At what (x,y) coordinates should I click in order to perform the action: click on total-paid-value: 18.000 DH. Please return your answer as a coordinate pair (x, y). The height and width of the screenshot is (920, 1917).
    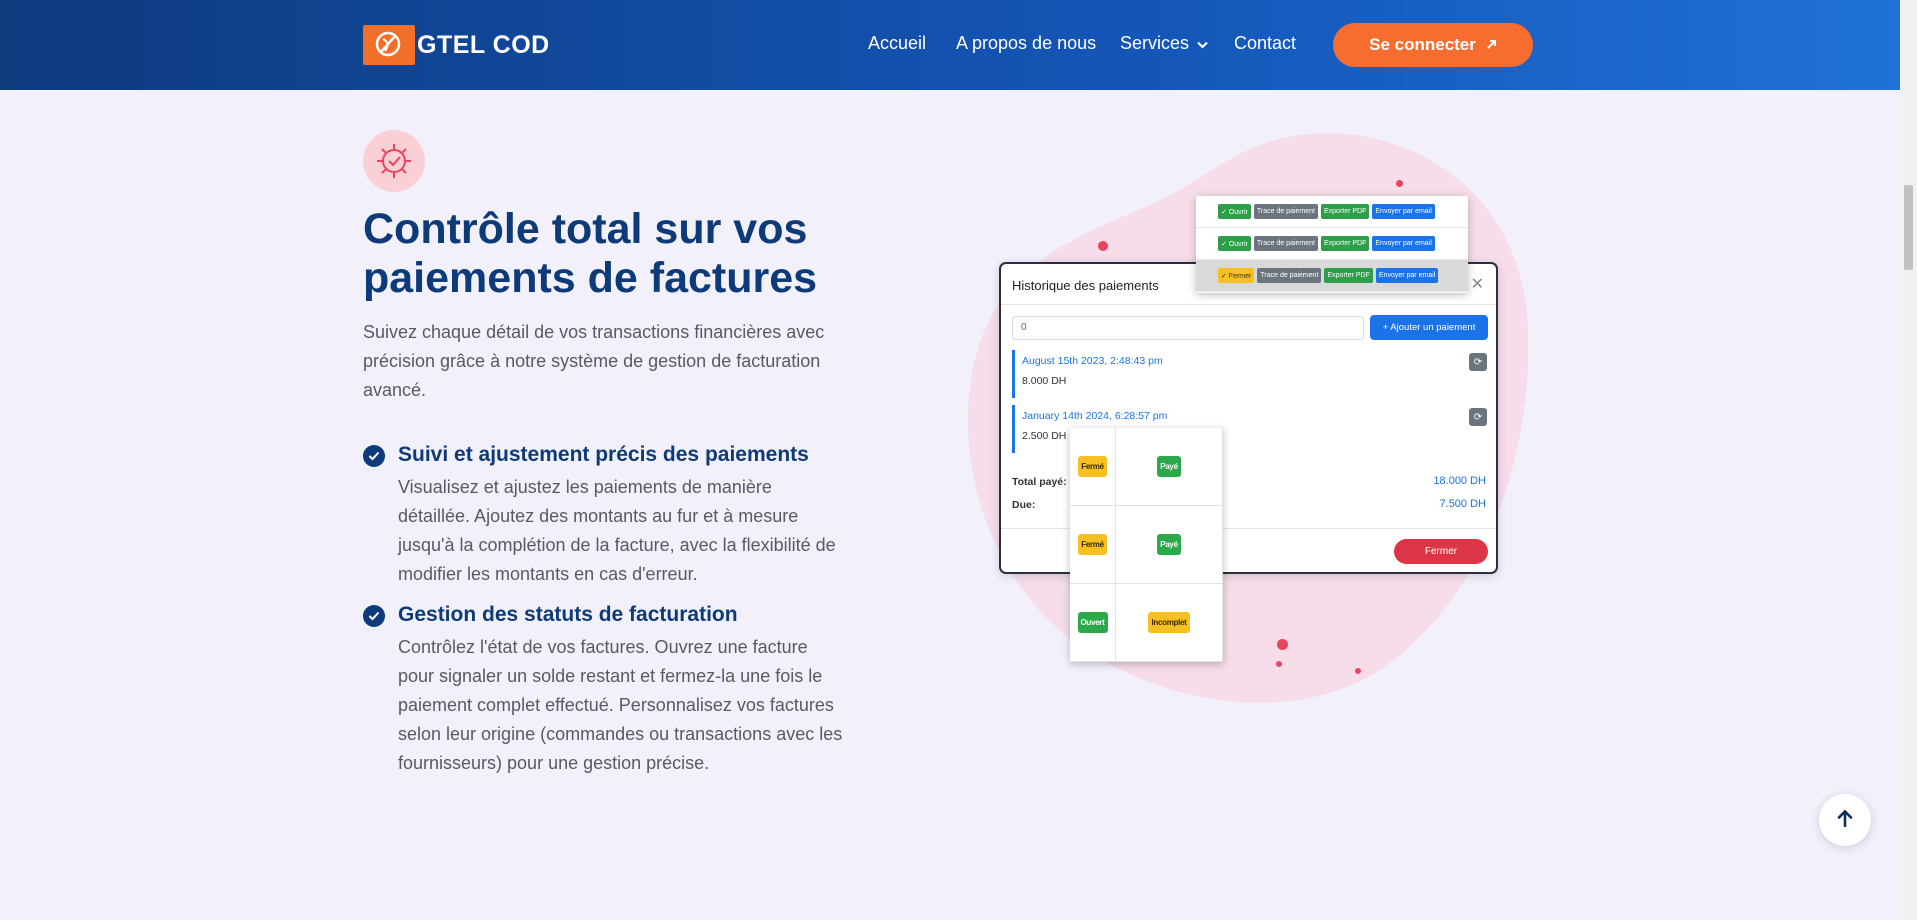
    Looking at the image, I should click on (1459, 481).